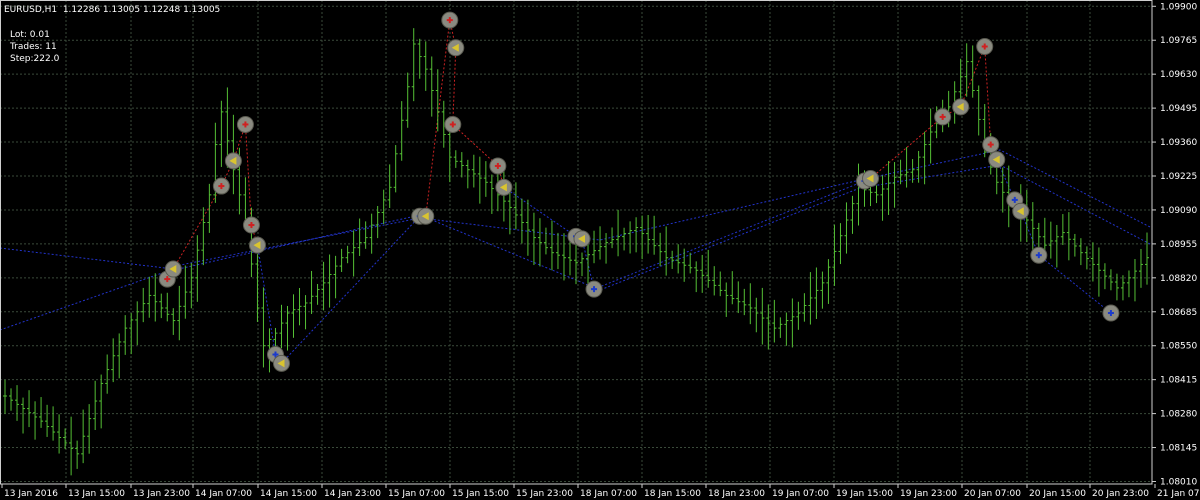 This screenshot has height=500, width=1200. Describe the element at coordinates (161, 494) in the screenshot. I see `x-tick-label: 13 Jan 23:00` at that location.